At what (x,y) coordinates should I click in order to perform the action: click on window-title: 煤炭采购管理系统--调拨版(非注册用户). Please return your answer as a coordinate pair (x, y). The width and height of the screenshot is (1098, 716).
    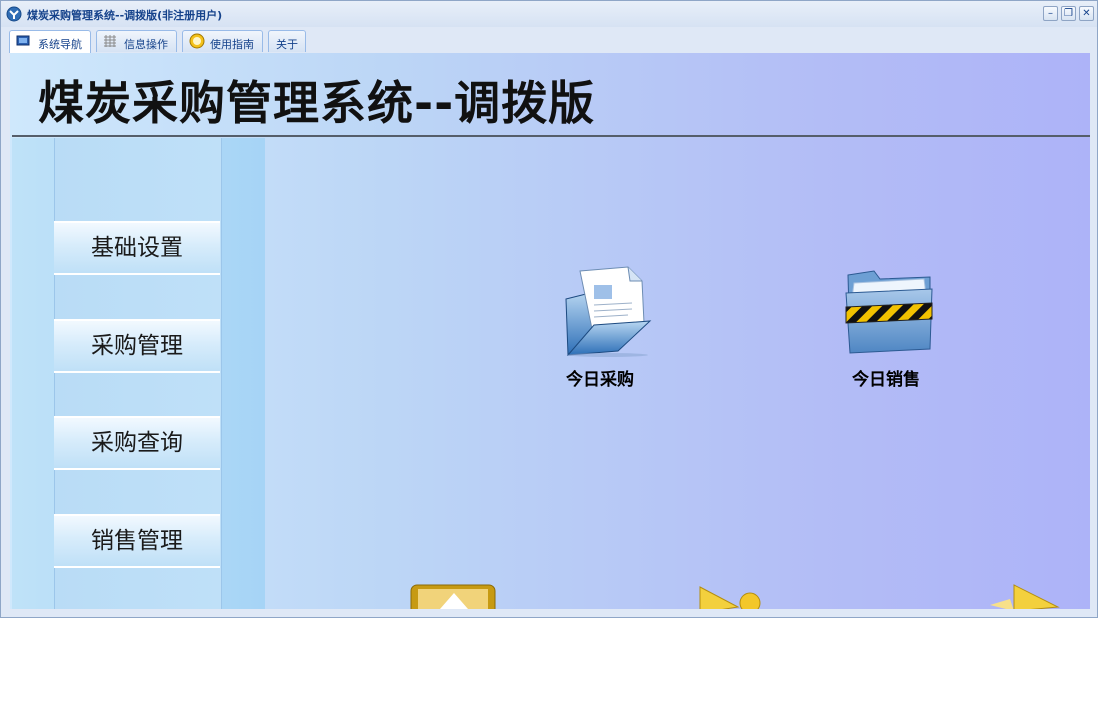
    Looking at the image, I should click on (125, 15).